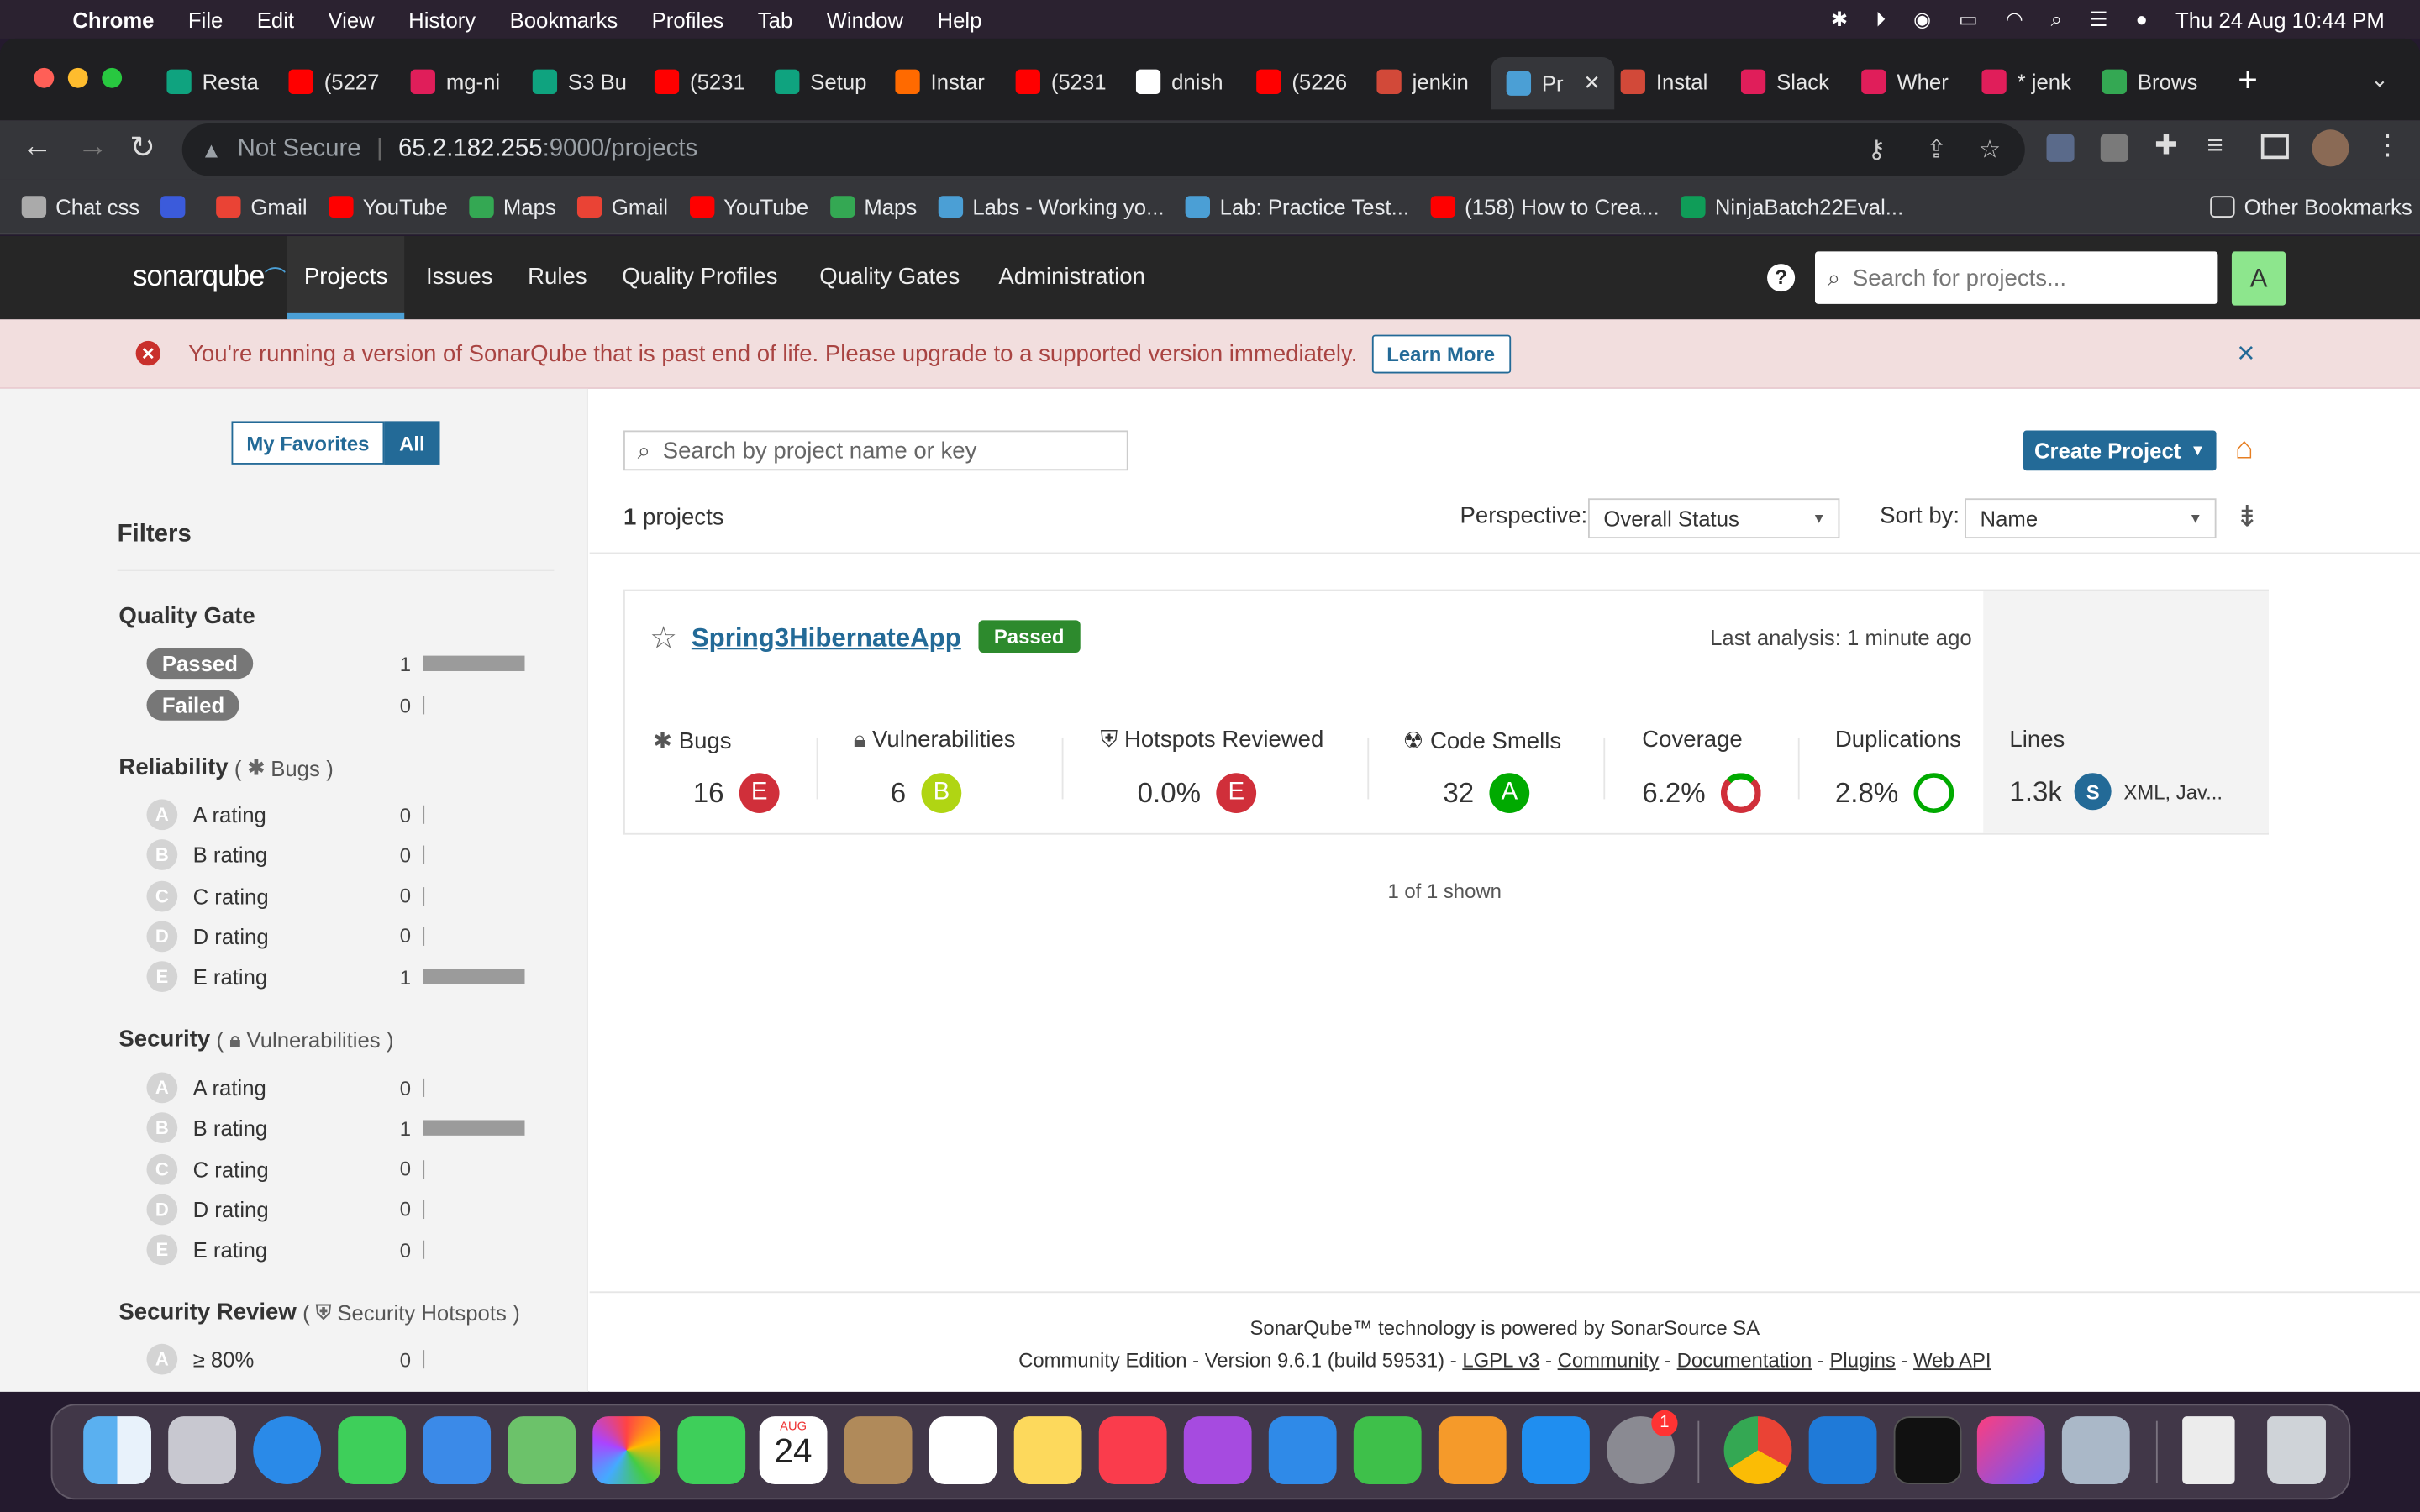  What do you see at coordinates (2114, 148) in the screenshot?
I see `extension-icon` at bounding box center [2114, 148].